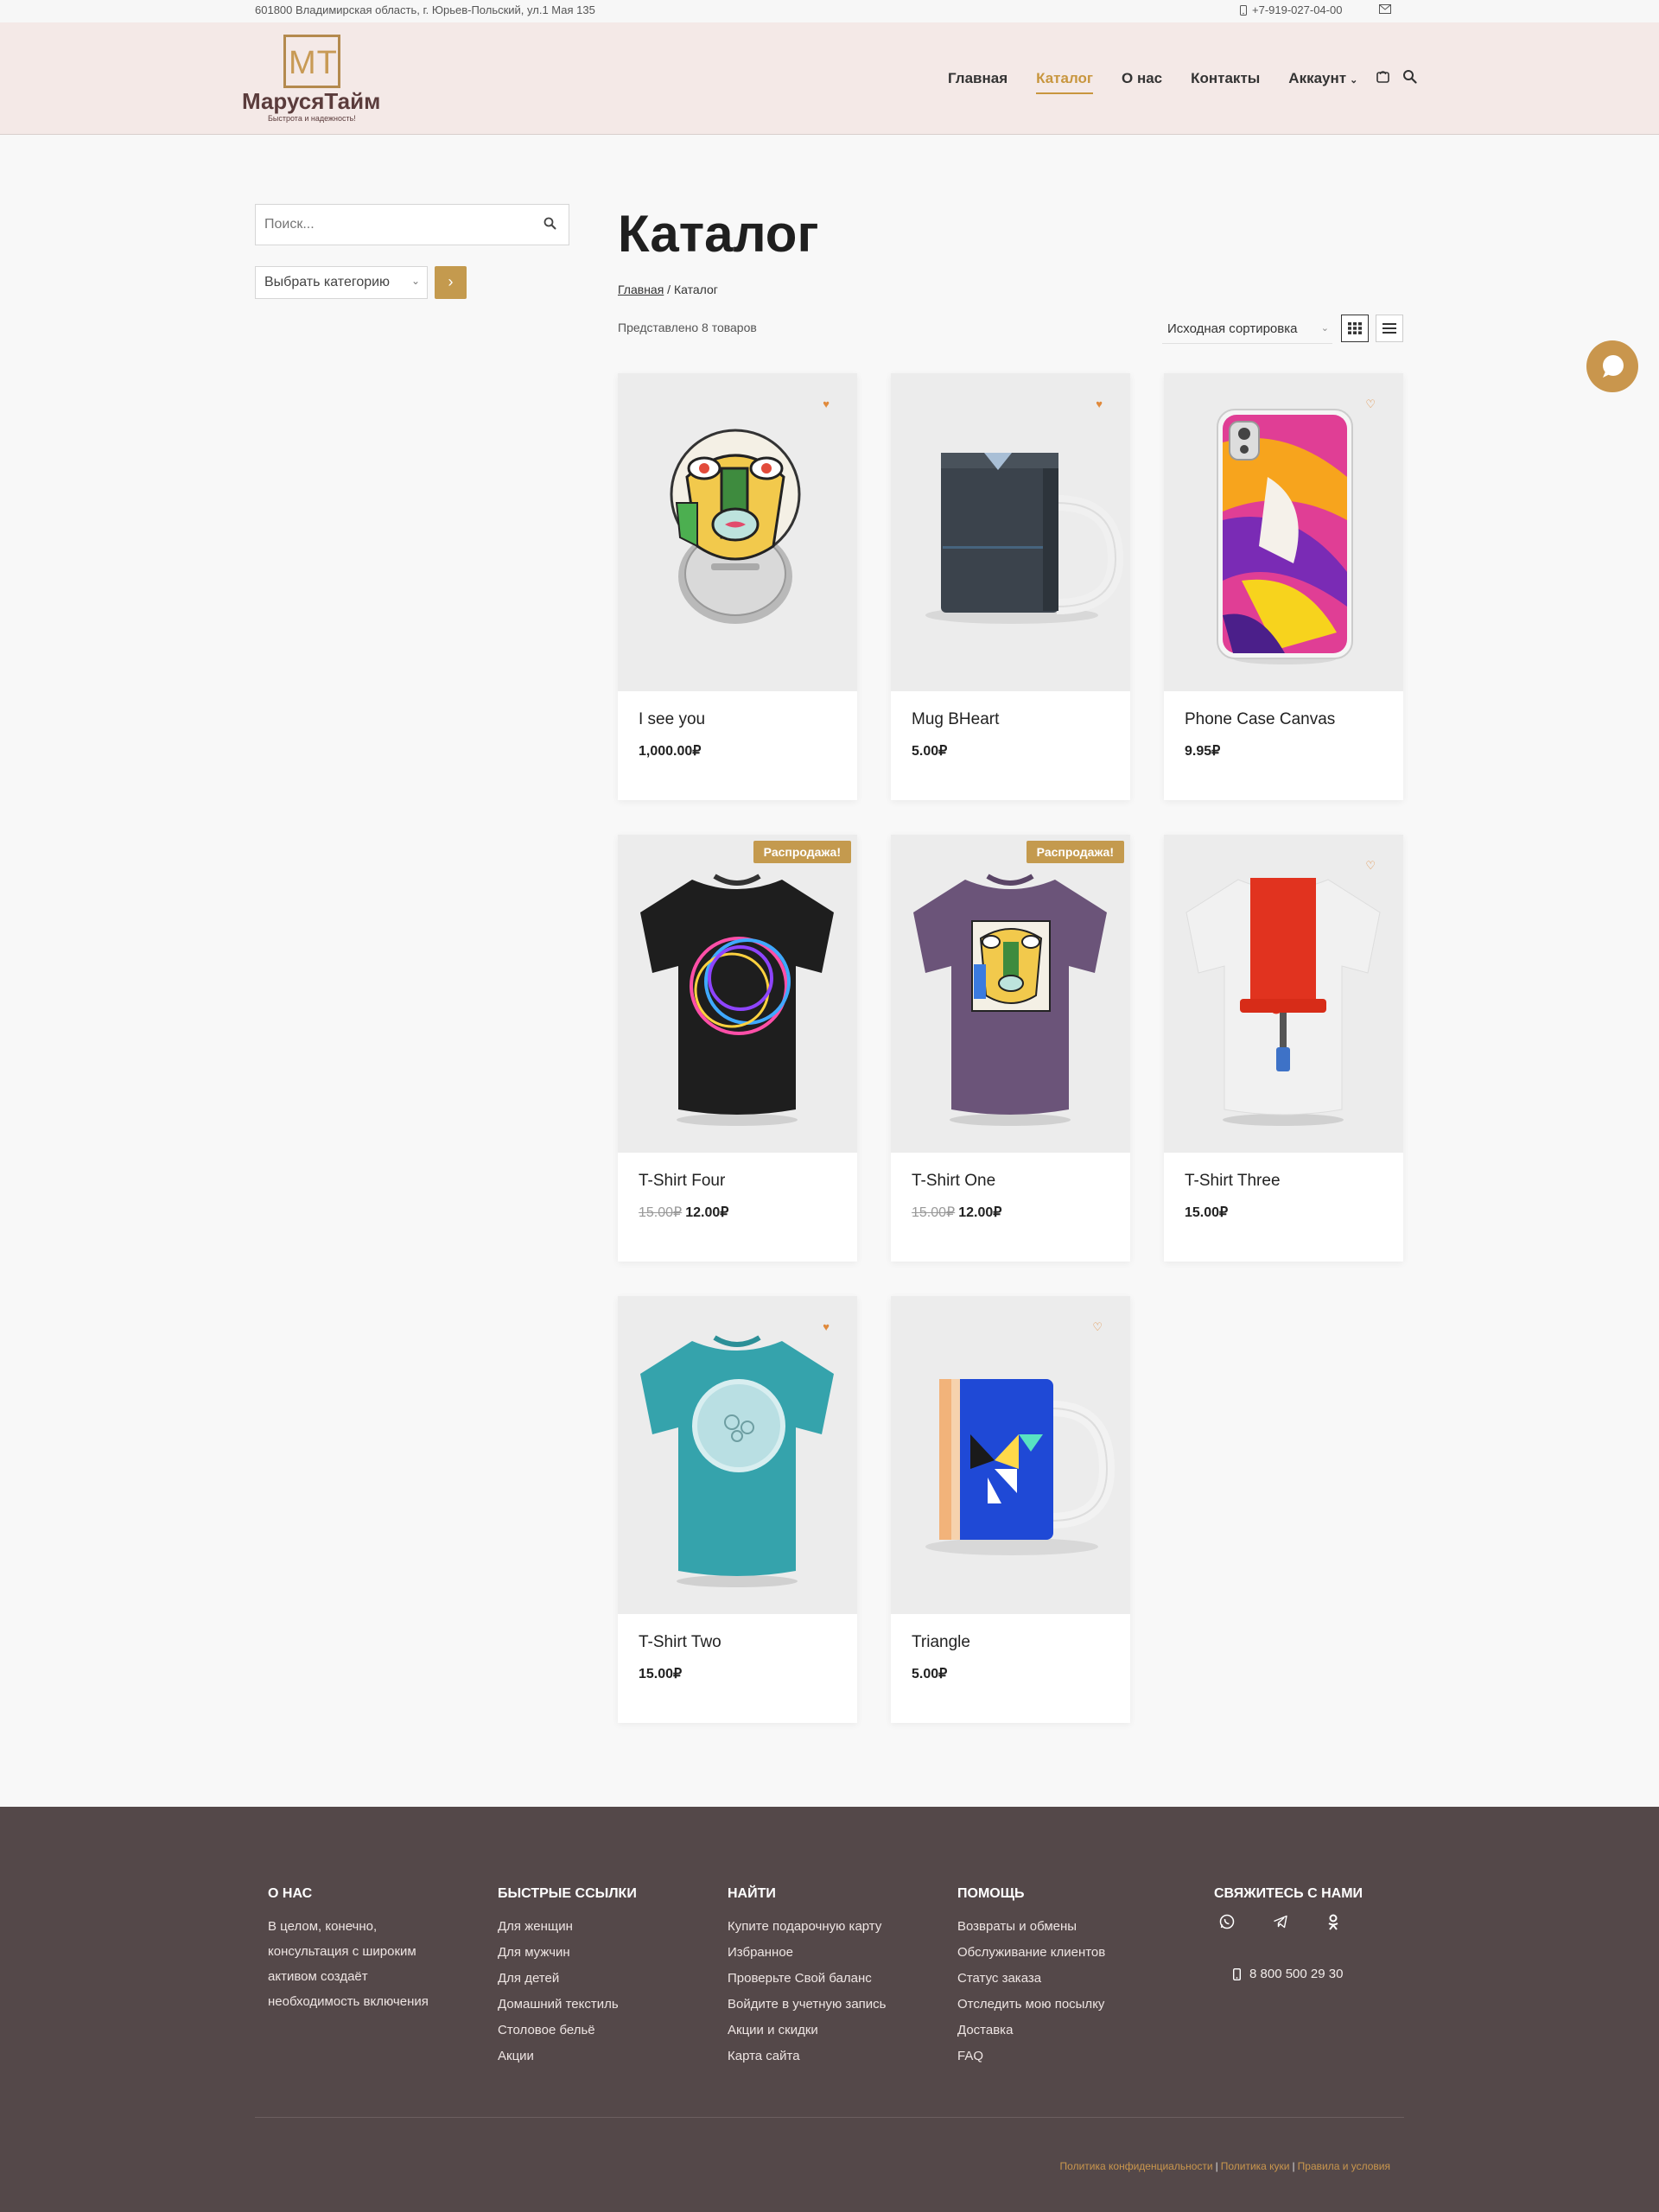 Image resolution: width=1659 pixels, height=2212 pixels. Describe the element at coordinates (567, 2056) in the screenshot. I see `footer-link: Акции` at that location.